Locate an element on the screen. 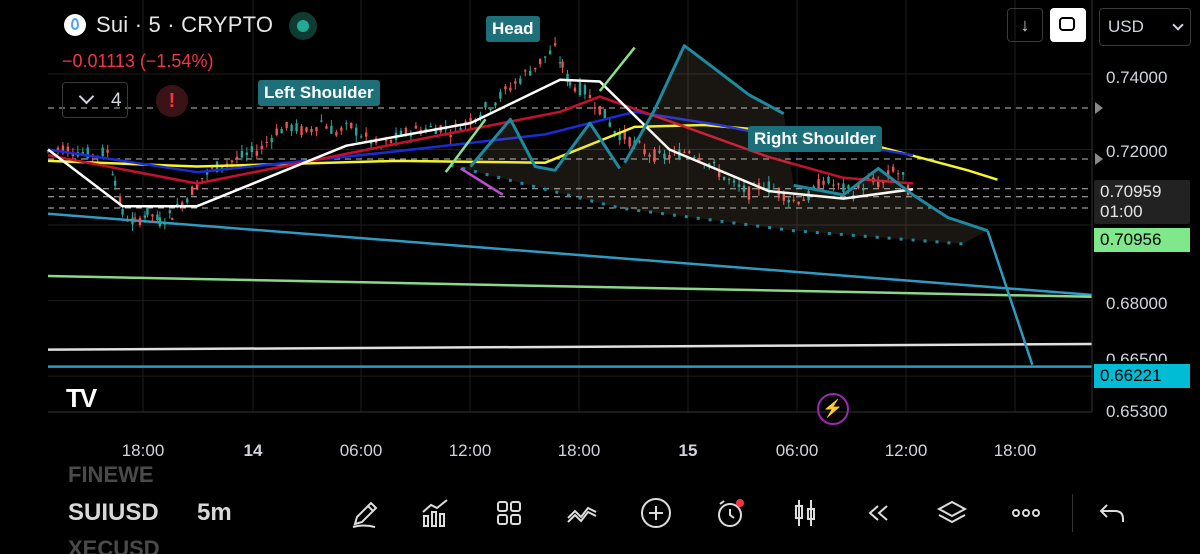 The width and height of the screenshot is (1200, 554). more-dots-icon is located at coordinates (1026, 513).